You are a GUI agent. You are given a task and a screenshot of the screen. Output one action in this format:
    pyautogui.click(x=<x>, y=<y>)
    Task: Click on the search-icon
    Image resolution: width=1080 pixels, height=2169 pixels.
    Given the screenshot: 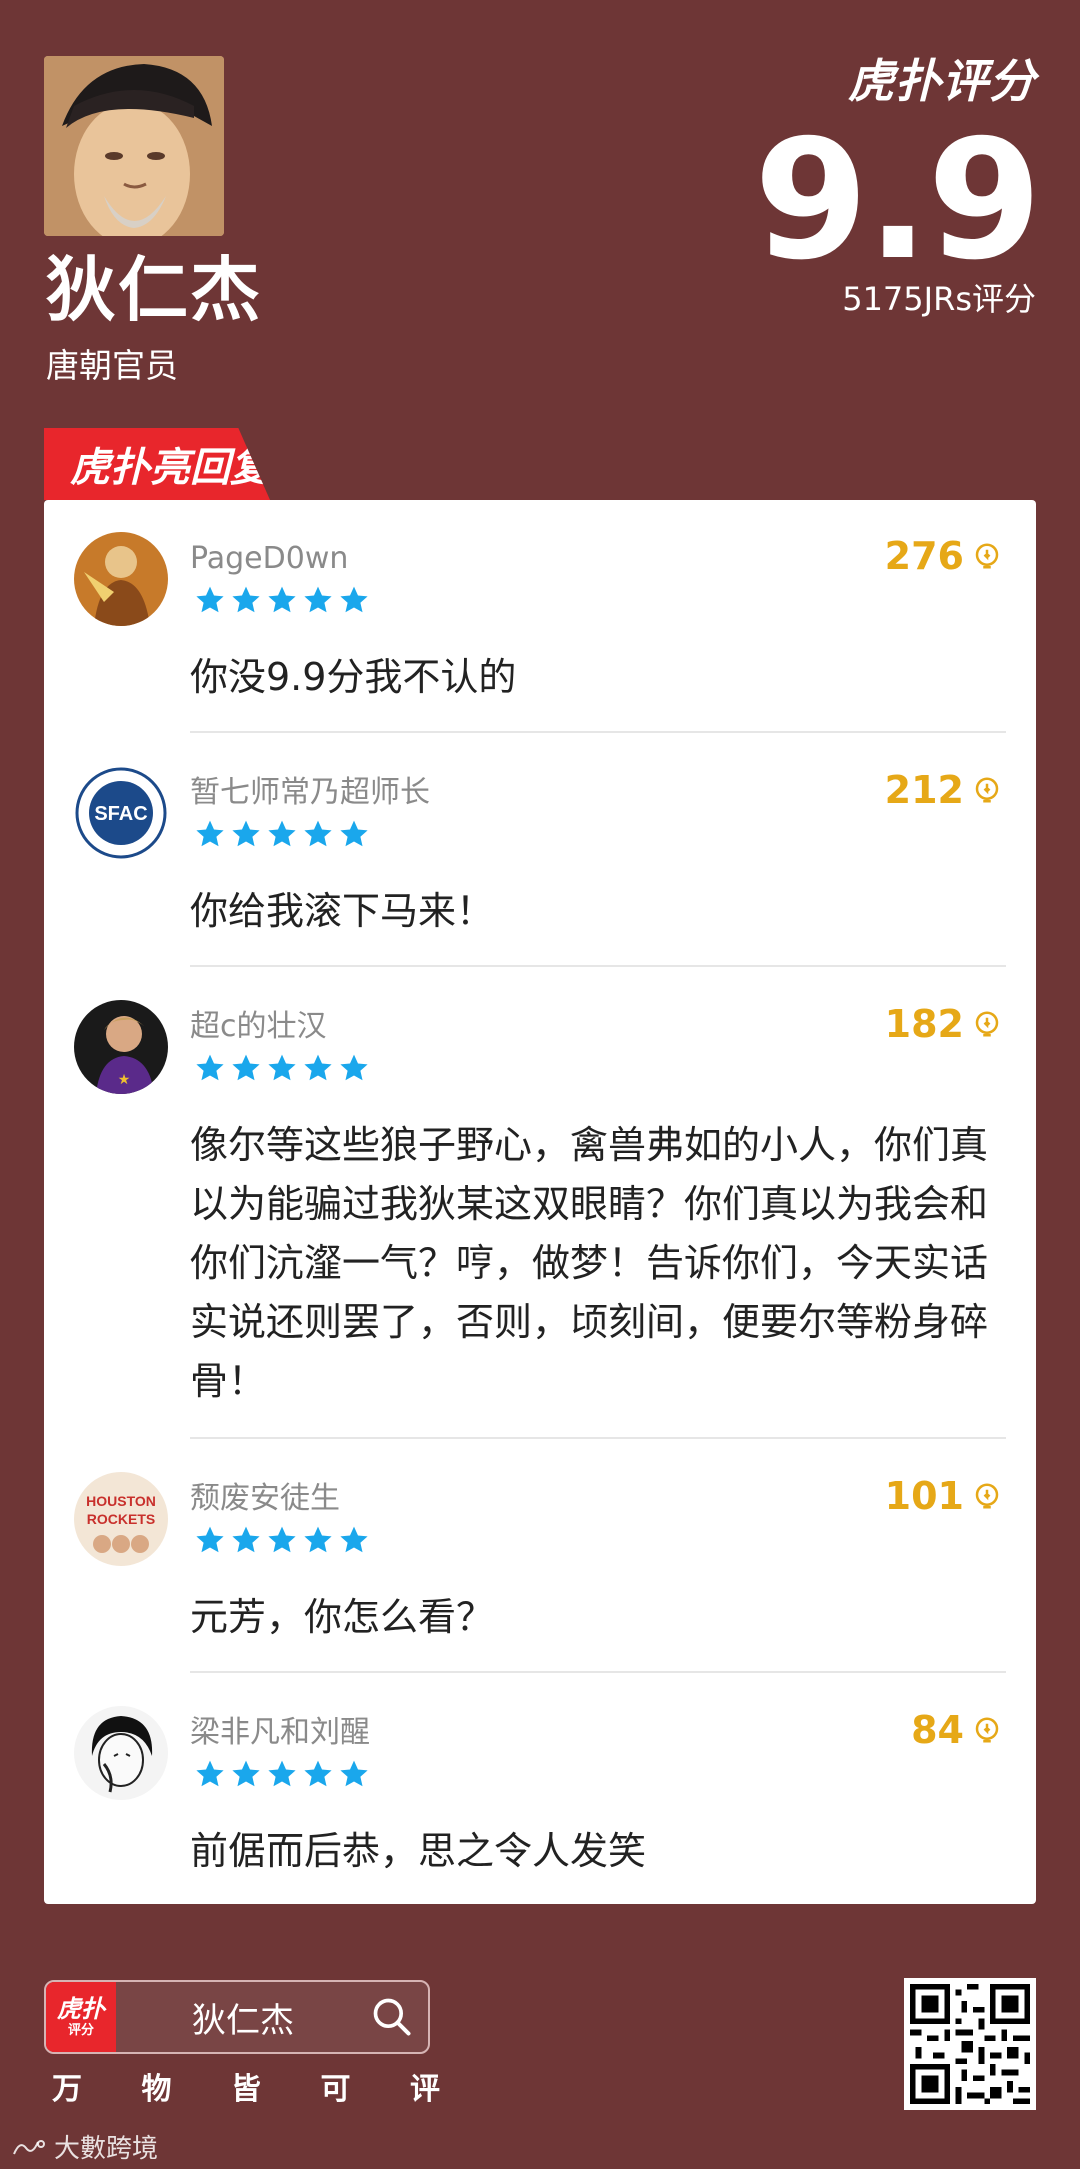 What is the action you would take?
    pyautogui.click(x=392, y=2017)
    